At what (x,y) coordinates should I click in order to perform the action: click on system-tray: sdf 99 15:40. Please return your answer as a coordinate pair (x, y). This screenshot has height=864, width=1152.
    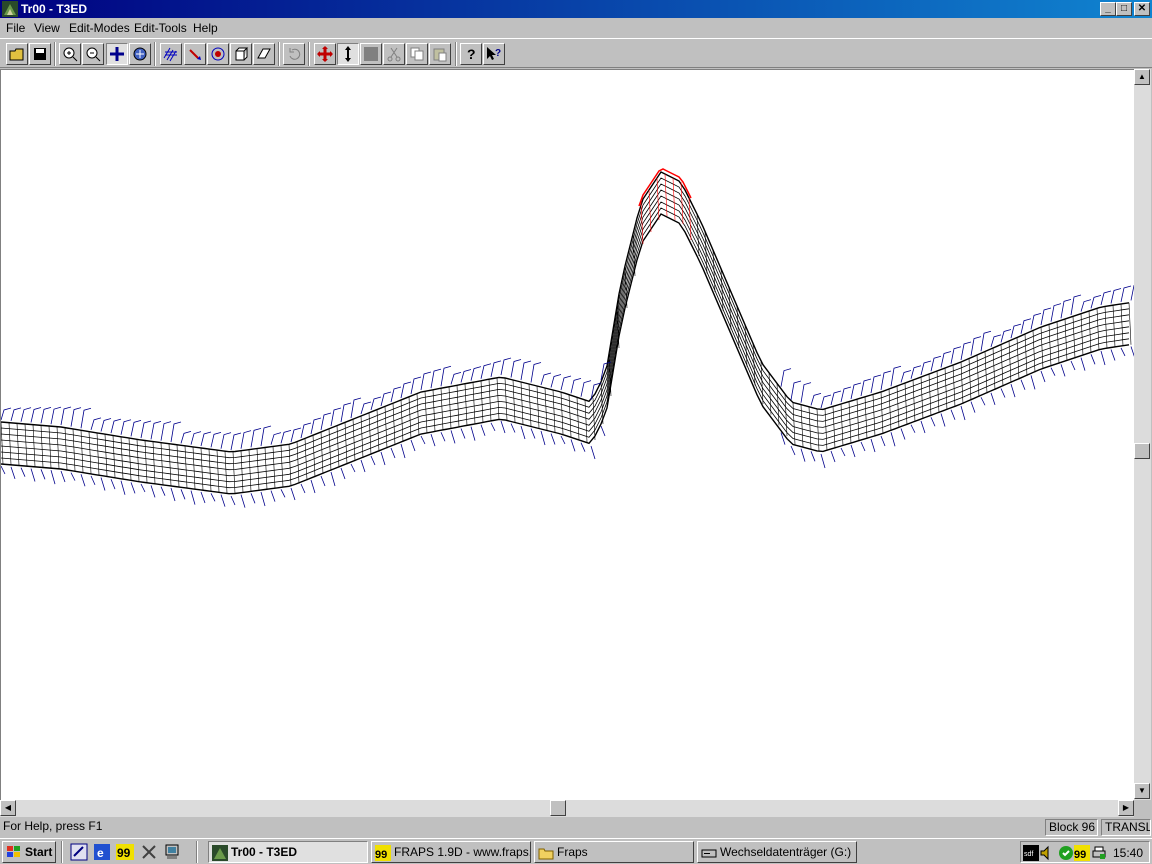
    Looking at the image, I should click on (1085, 852).